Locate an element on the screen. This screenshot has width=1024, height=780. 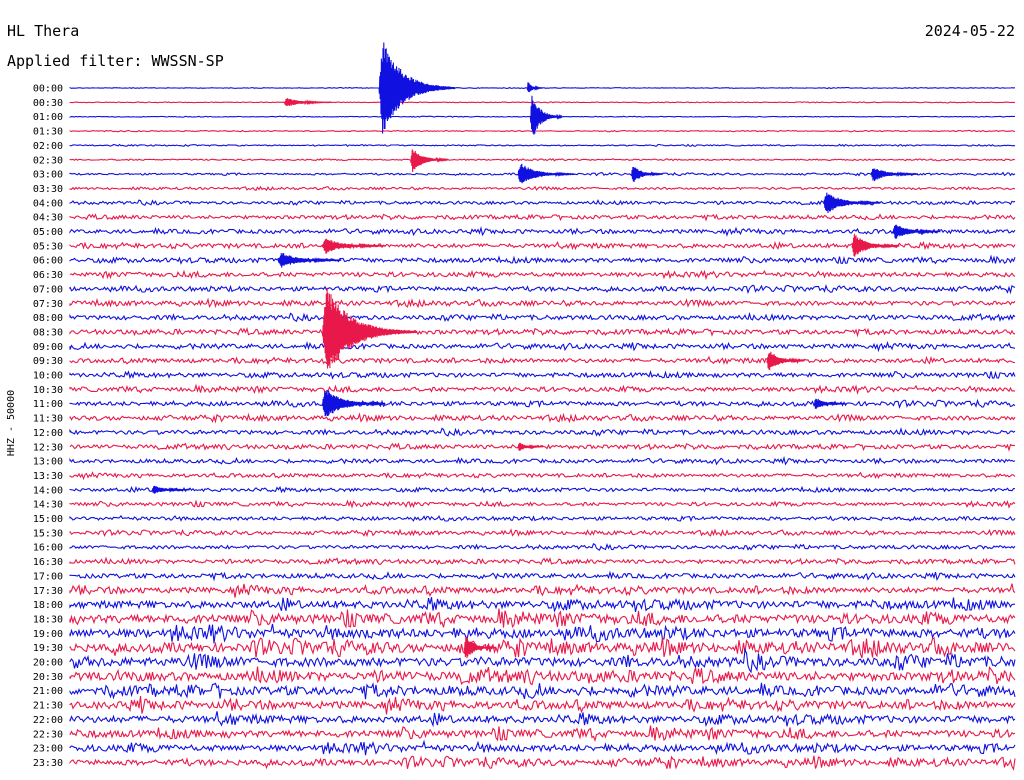
row-time-label: 22:00 is located at coordinates (48, 720).